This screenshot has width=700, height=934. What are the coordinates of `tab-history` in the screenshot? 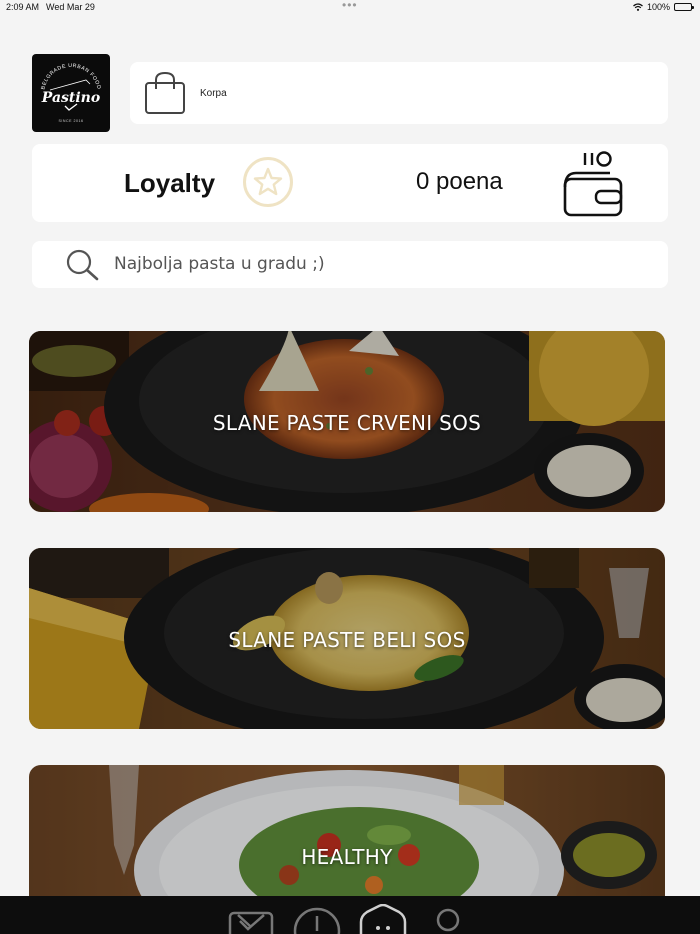 It's located at (317, 919).